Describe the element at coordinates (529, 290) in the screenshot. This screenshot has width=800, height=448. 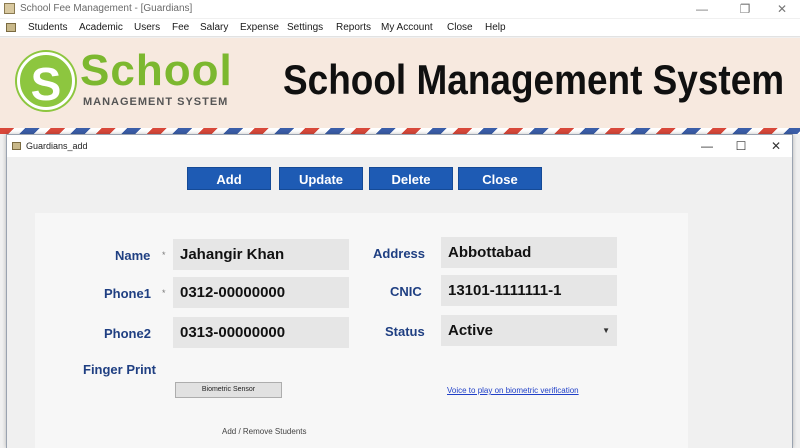
I see `cnic-field: 13101-1111111-1` at that location.